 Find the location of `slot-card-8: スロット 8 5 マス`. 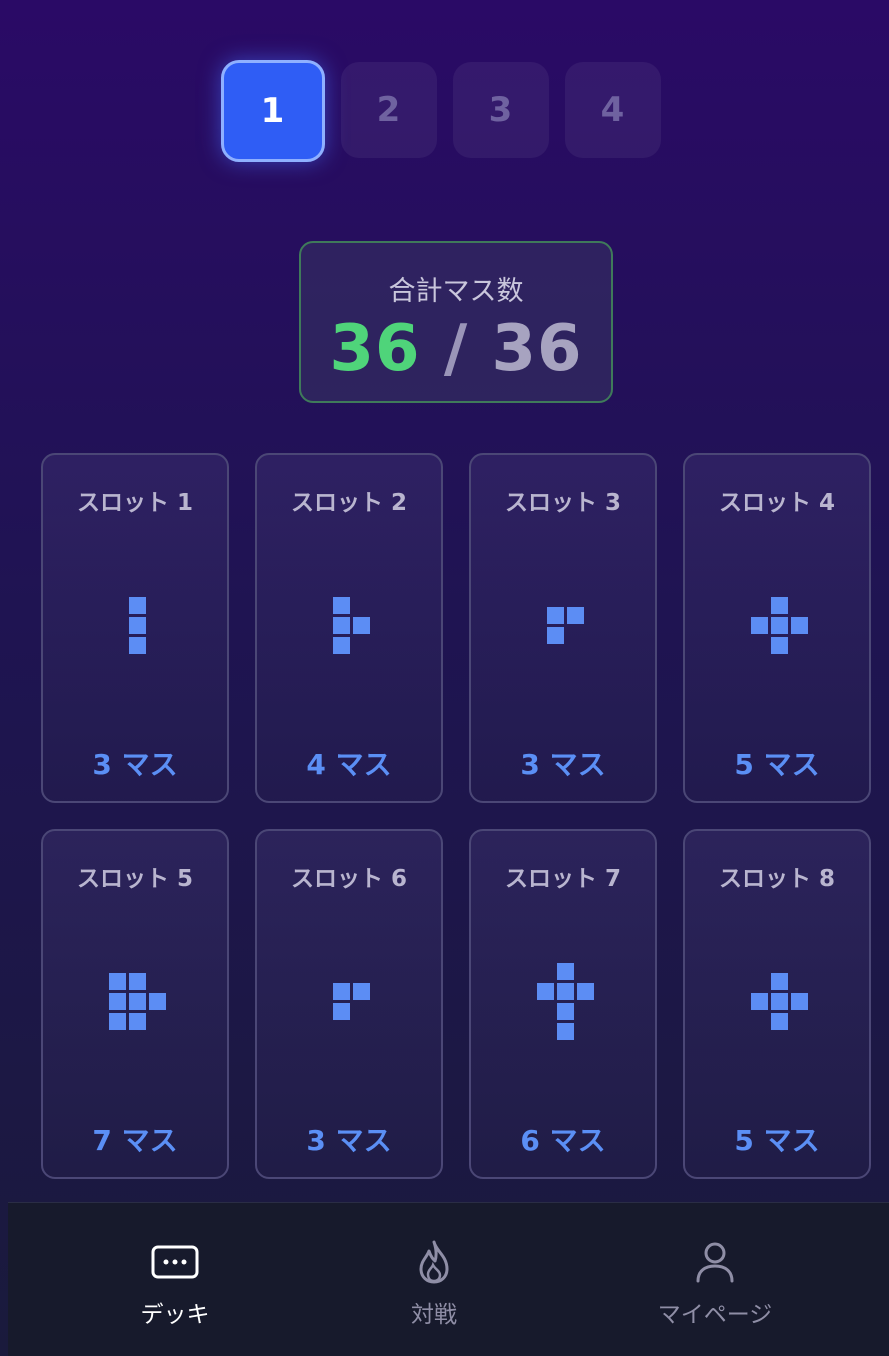

slot-card-8: スロット 8 5 マス is located at coordinates (777, 1004).